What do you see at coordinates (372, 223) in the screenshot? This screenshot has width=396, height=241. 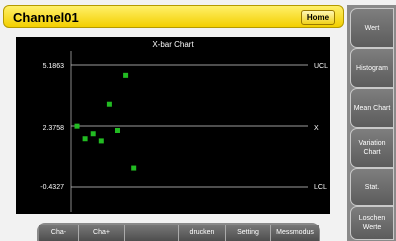 I see `loschen-werte-button: Loschen Werte` at bounding box center [372, 223].